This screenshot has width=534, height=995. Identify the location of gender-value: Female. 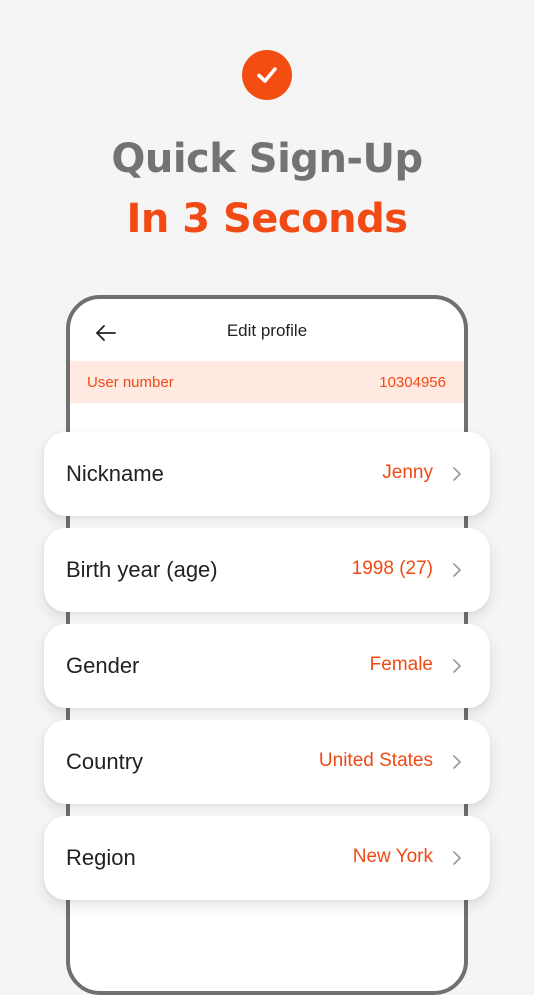
(401, 664).